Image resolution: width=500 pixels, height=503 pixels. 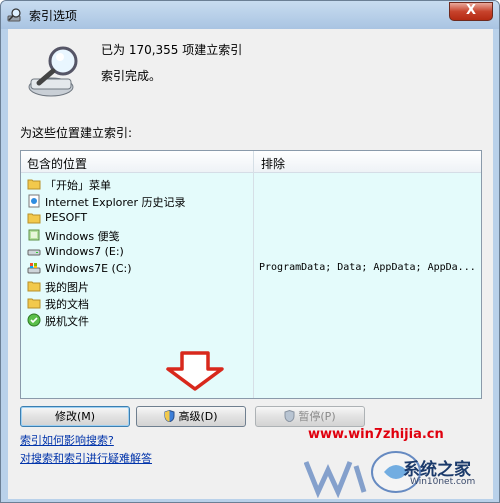 I want to click on pause-button: 暂停(P), so click(x=310, y=416).